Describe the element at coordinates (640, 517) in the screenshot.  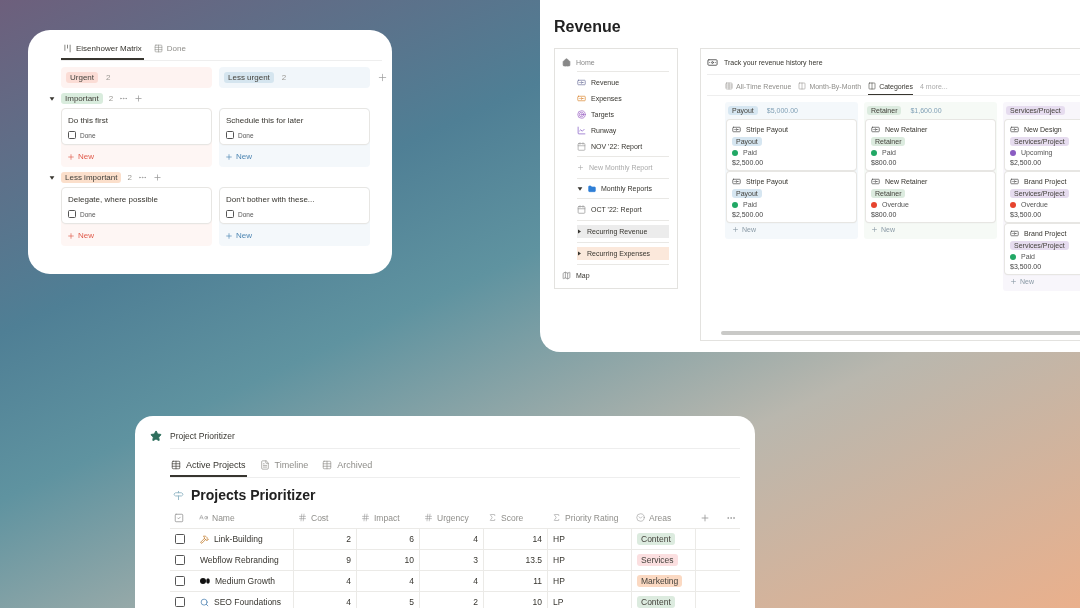
I see `select-type-icon` at that location.